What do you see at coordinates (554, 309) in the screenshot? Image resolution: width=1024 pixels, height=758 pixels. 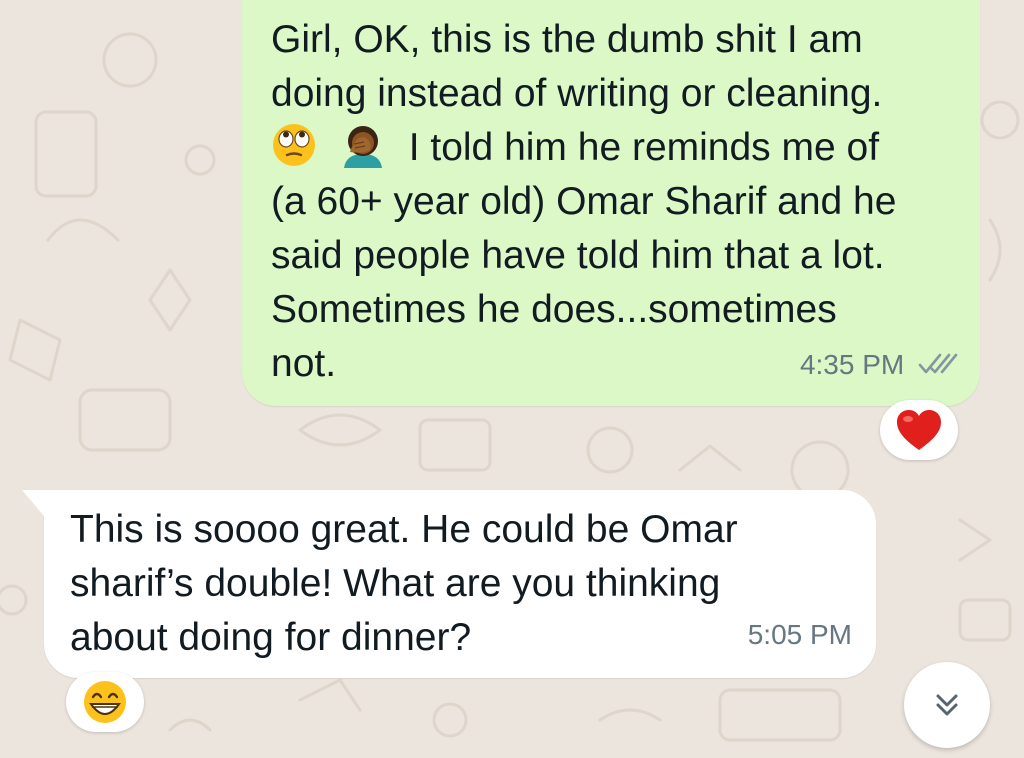 I see `message-line: Sometimes he does...sometimes` at bounding box center [554, 309].